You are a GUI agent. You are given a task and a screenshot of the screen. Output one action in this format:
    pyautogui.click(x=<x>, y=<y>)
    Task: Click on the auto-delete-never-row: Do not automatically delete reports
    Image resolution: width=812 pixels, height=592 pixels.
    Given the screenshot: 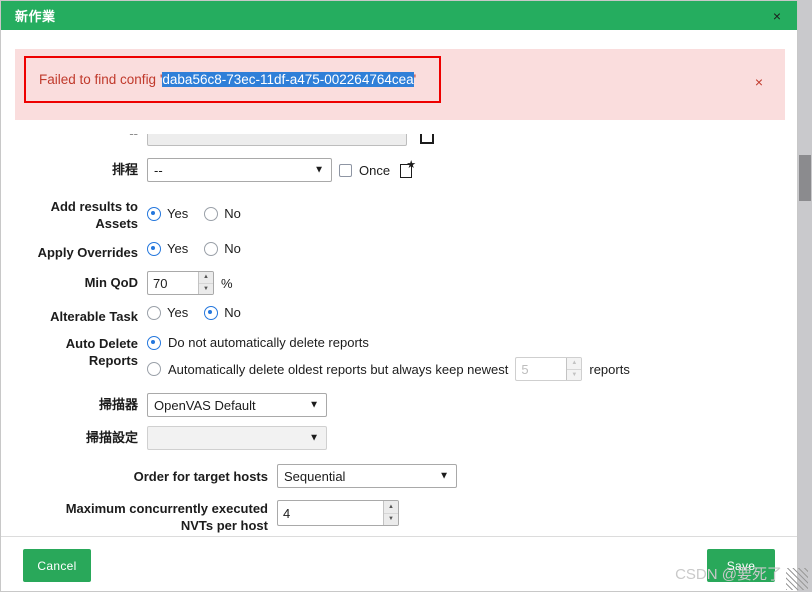 What is the action you would take?
    pyautogui.click(x=388, y=342)
    